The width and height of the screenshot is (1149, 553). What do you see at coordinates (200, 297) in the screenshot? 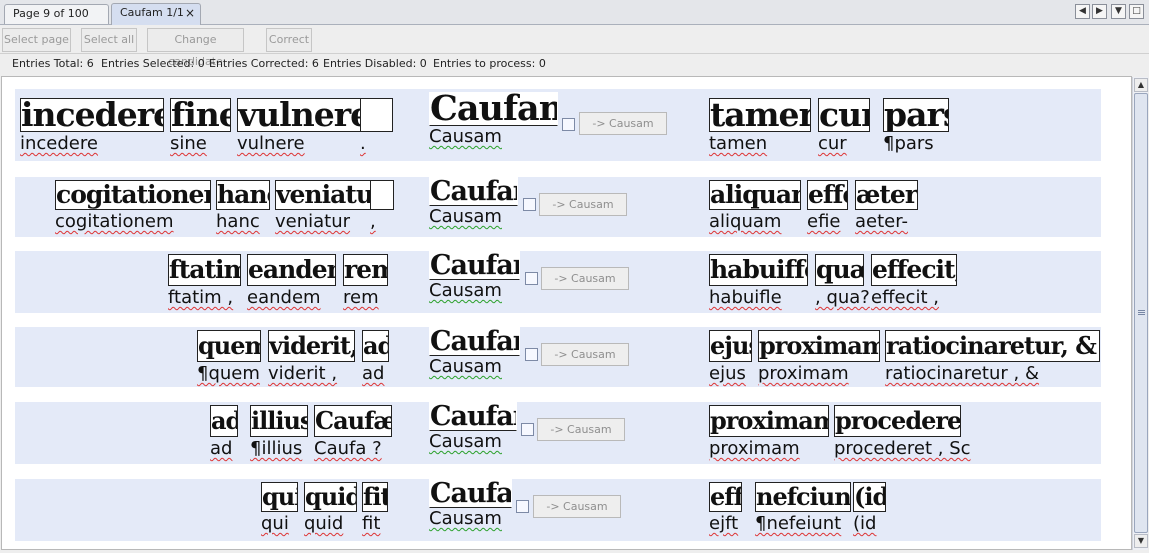
I see `word-recognized-text: ftatim ,` at bounding box center [200, 297].